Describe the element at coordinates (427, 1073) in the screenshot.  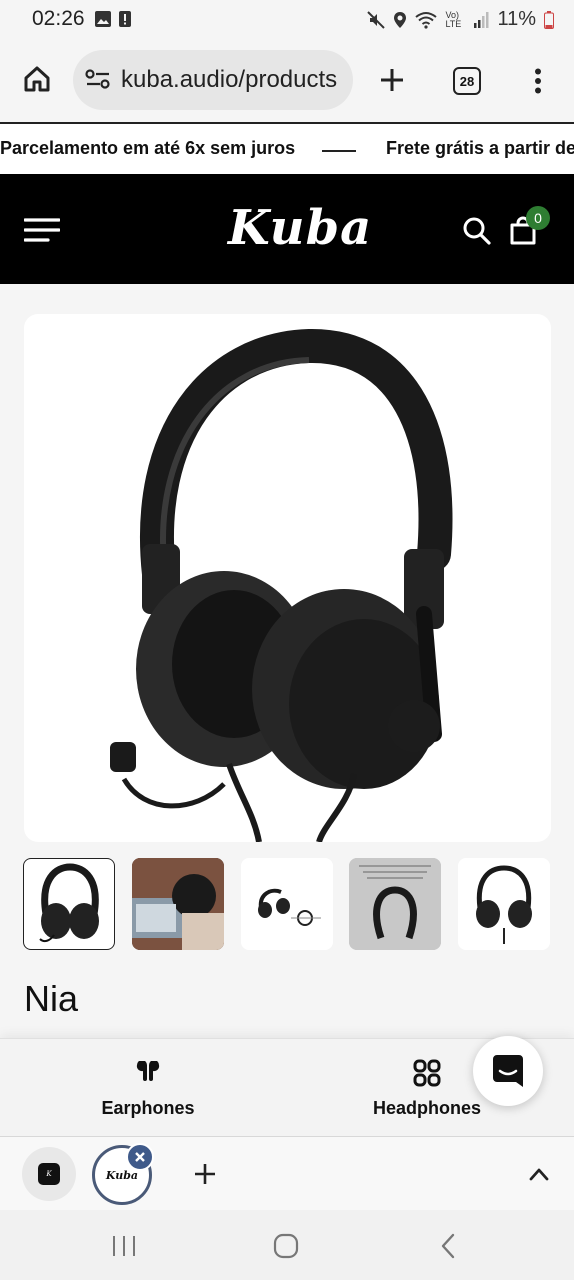
I see `grid-icon` at that location.